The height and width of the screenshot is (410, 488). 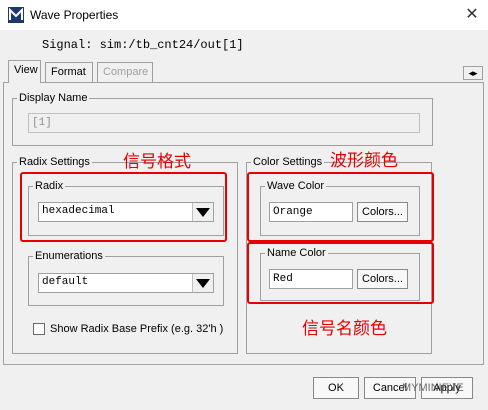 What do you see at coordinates (472, 15) in the screenshot?
I see `close-icon: ✕` at bounding box center [472, 15].